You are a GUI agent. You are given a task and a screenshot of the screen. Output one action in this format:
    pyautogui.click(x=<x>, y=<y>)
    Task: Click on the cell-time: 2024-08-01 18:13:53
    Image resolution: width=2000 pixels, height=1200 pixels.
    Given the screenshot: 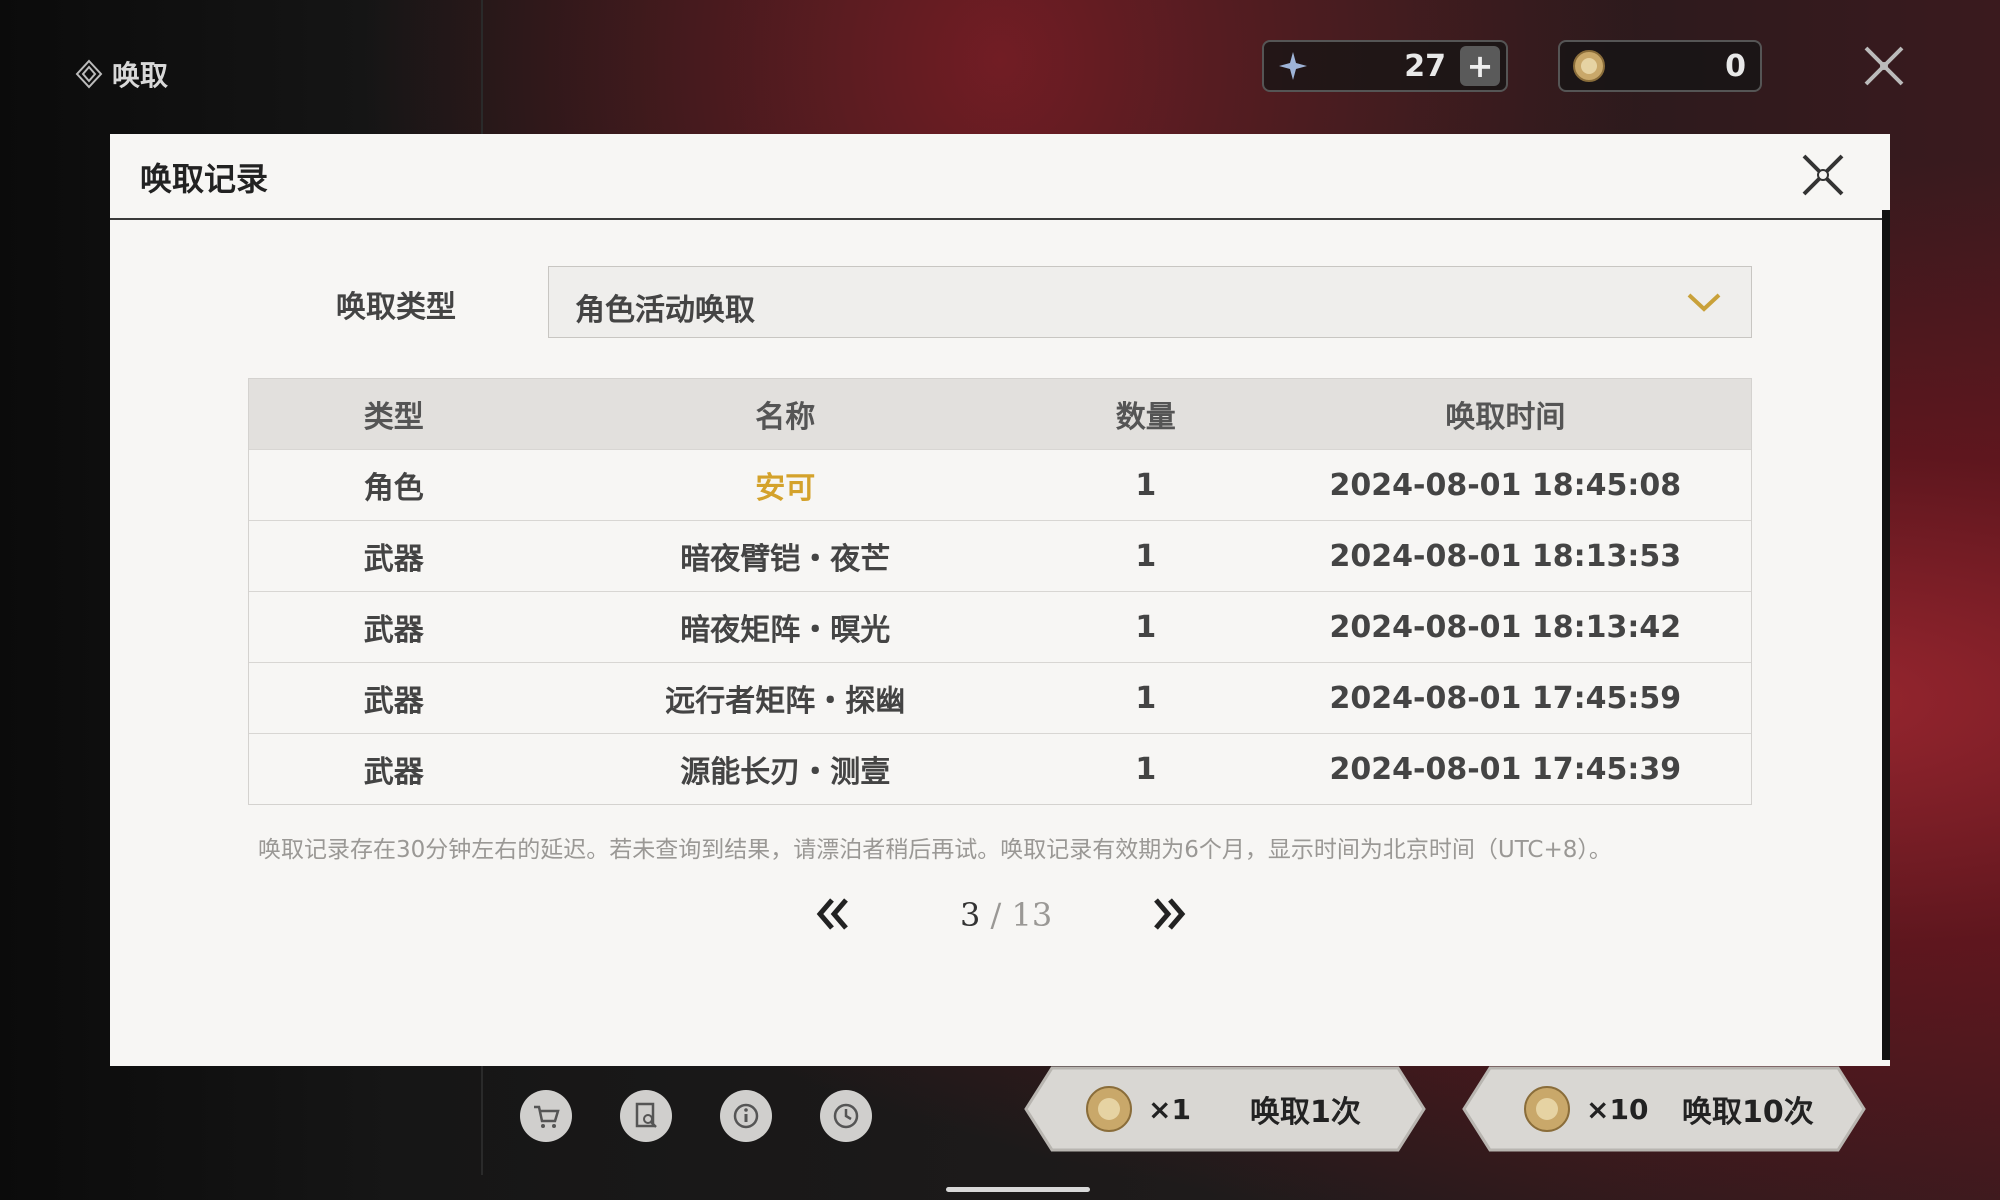 What is the action you would take?
    pyautogui.click(x=1505, y=556)
    